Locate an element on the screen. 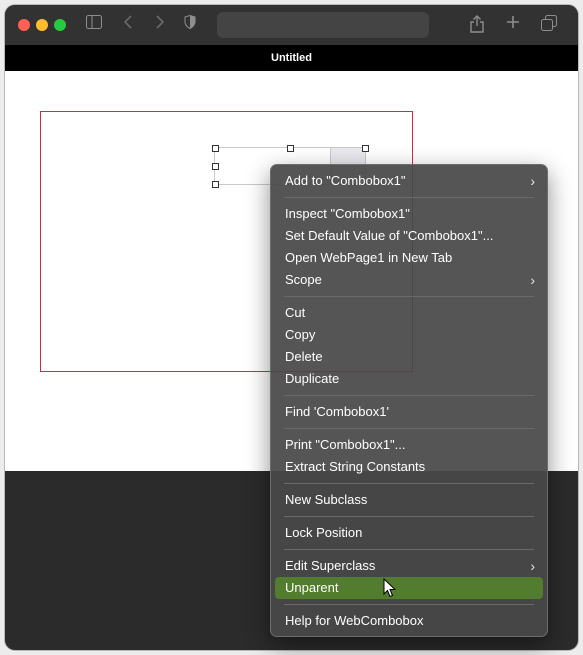 The width and height of the screenshot is (583, 655). menu-item-edit-superclass: Edit Superclass › is located at coordinates (409, 566).